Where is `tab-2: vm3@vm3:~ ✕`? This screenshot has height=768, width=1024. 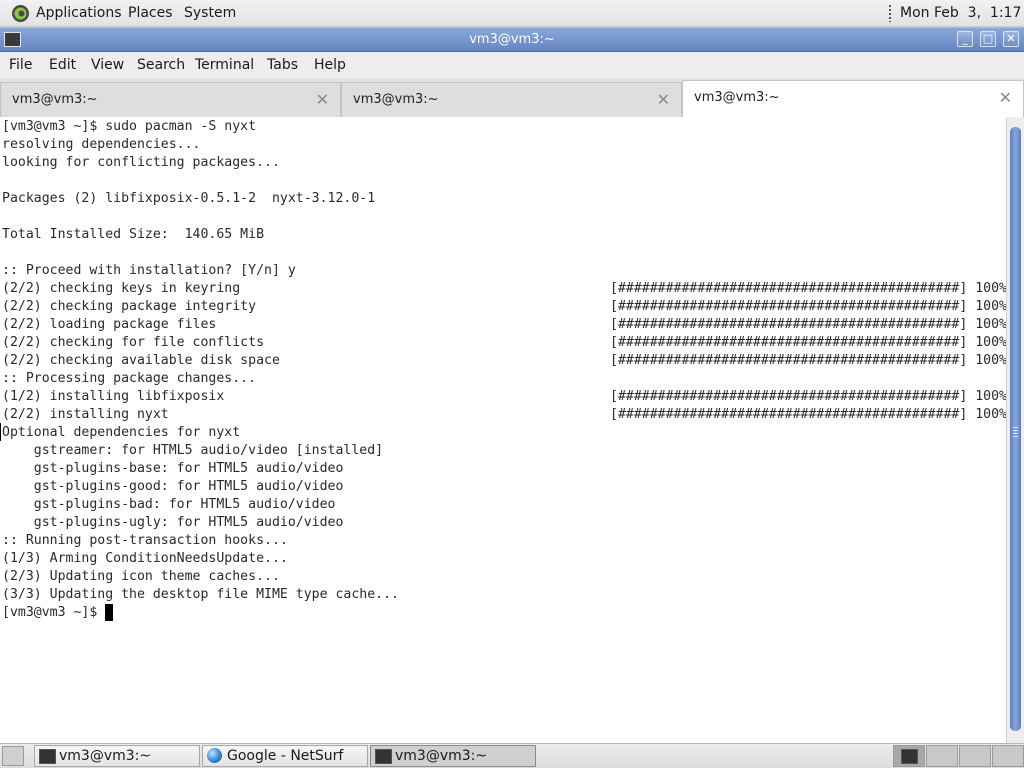
tab-2: vm3@vm3:~ ✕ is located at coordinates (511, 99).